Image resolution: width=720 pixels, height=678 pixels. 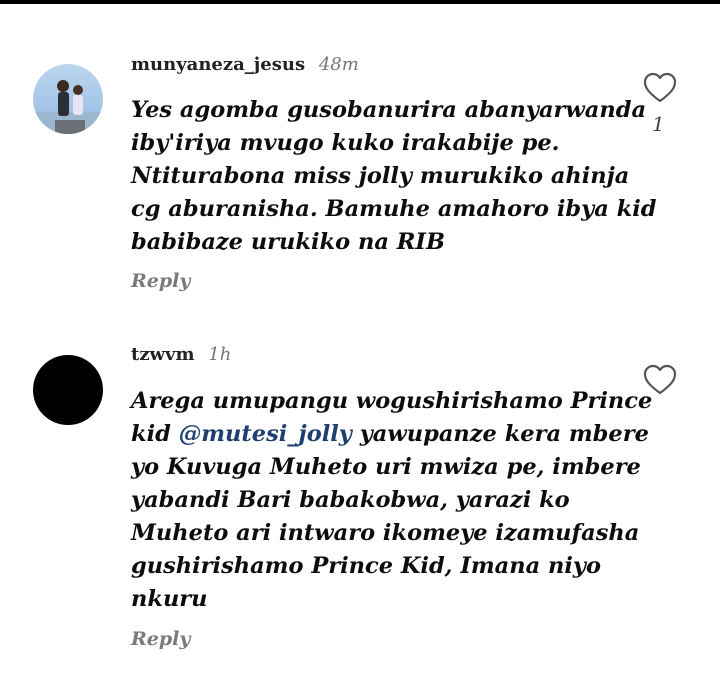 I want to click on avatar-photo-icon, so click(x=68, y=107).